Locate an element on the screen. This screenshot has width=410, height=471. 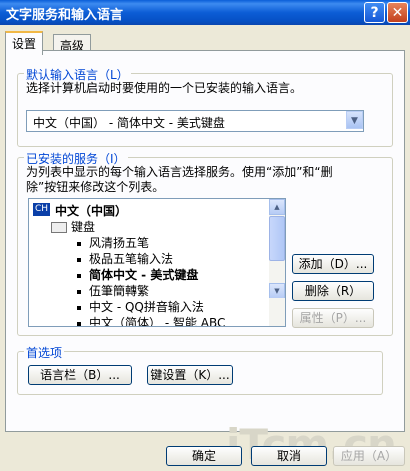
services-scrollbar: ▲ ▼ is located at coordinates (277, 249).